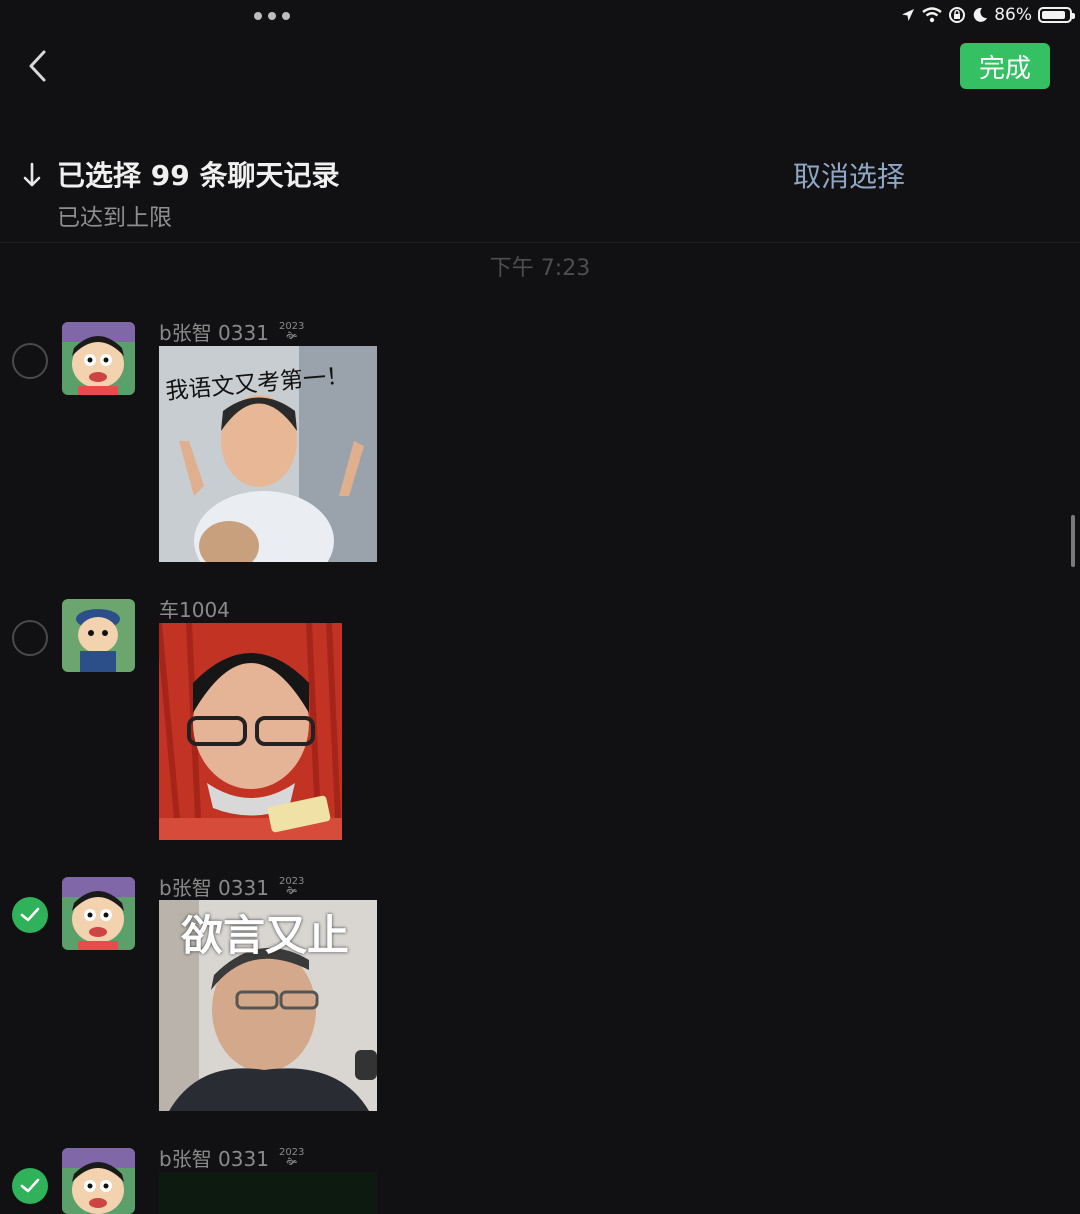  Describe the element at coordinates (932, 15) in the screenshot. I see `wifi-icon` at that location.